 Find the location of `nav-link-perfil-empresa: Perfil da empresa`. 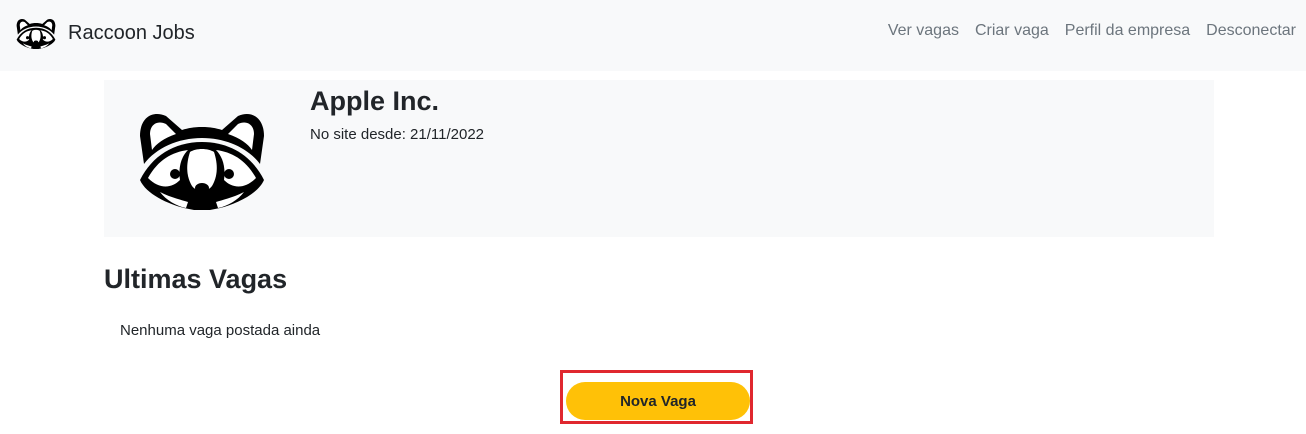

nav-link-perfil-empresa: Perfil da empresa is located at coordinates (1127, 31).